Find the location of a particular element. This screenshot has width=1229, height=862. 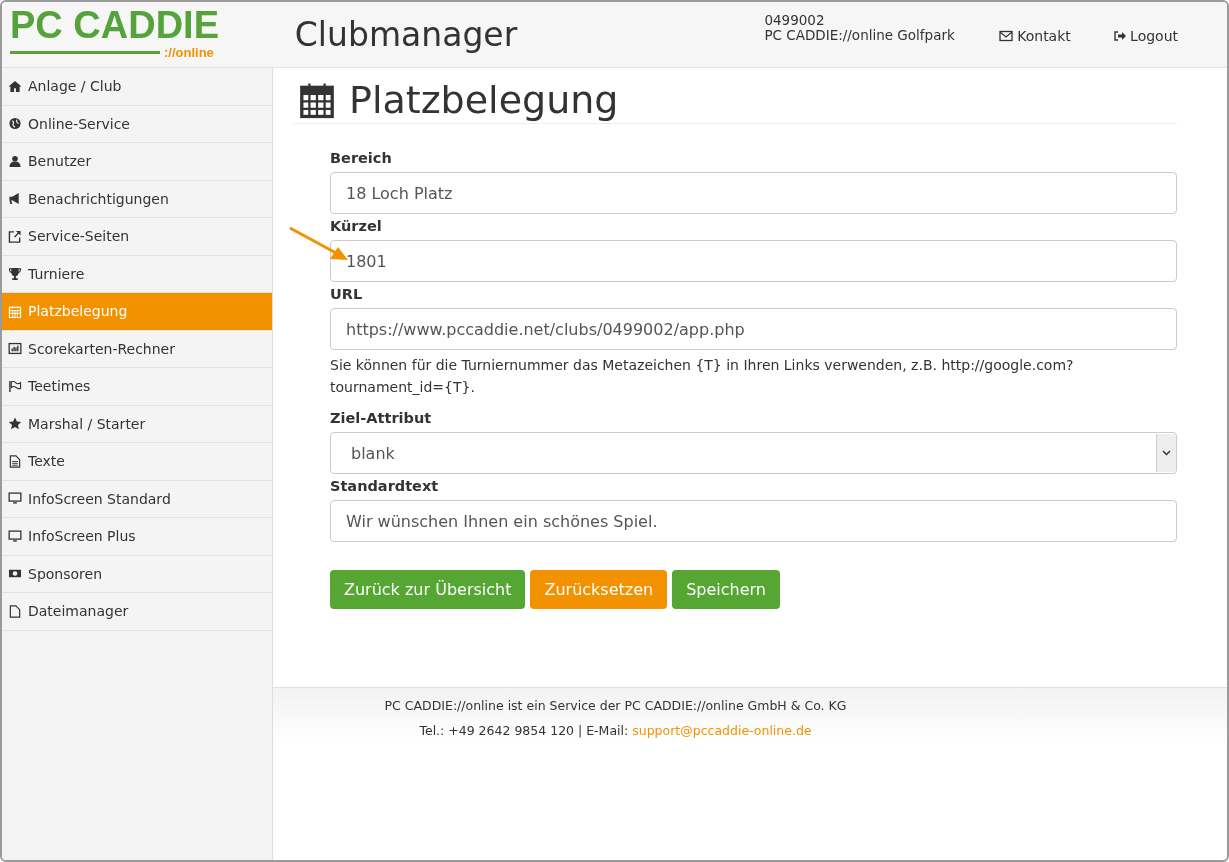

sidebar-item: Teetimes is located at coordinates (137, 387).